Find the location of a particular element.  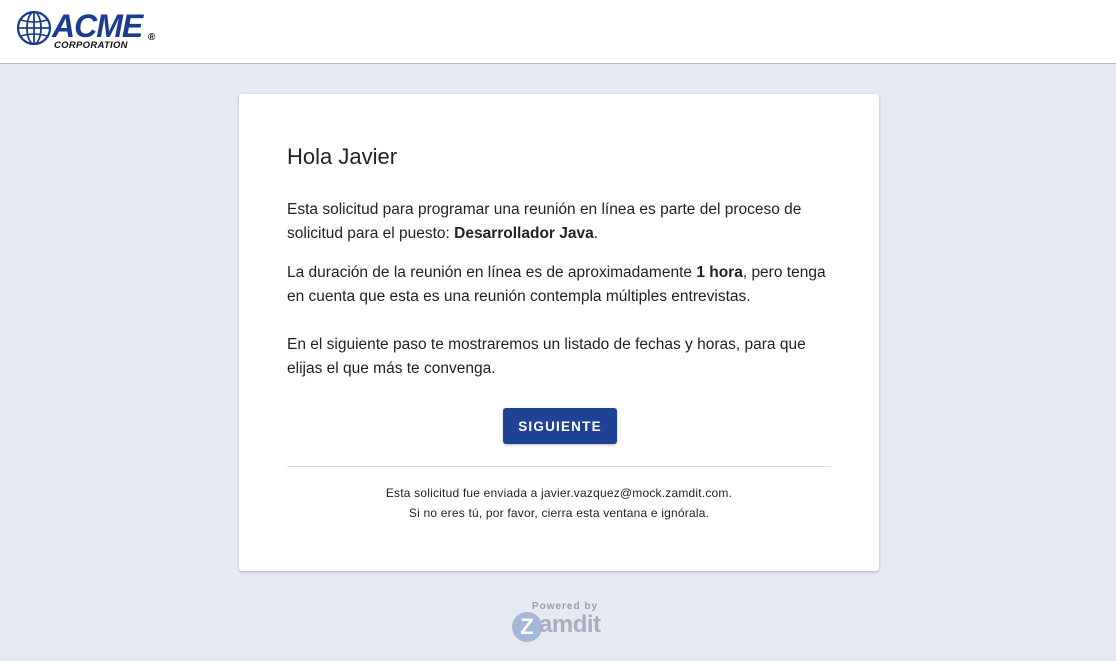

next-button: SIGUIENTE is located at coordinates (560, 426).